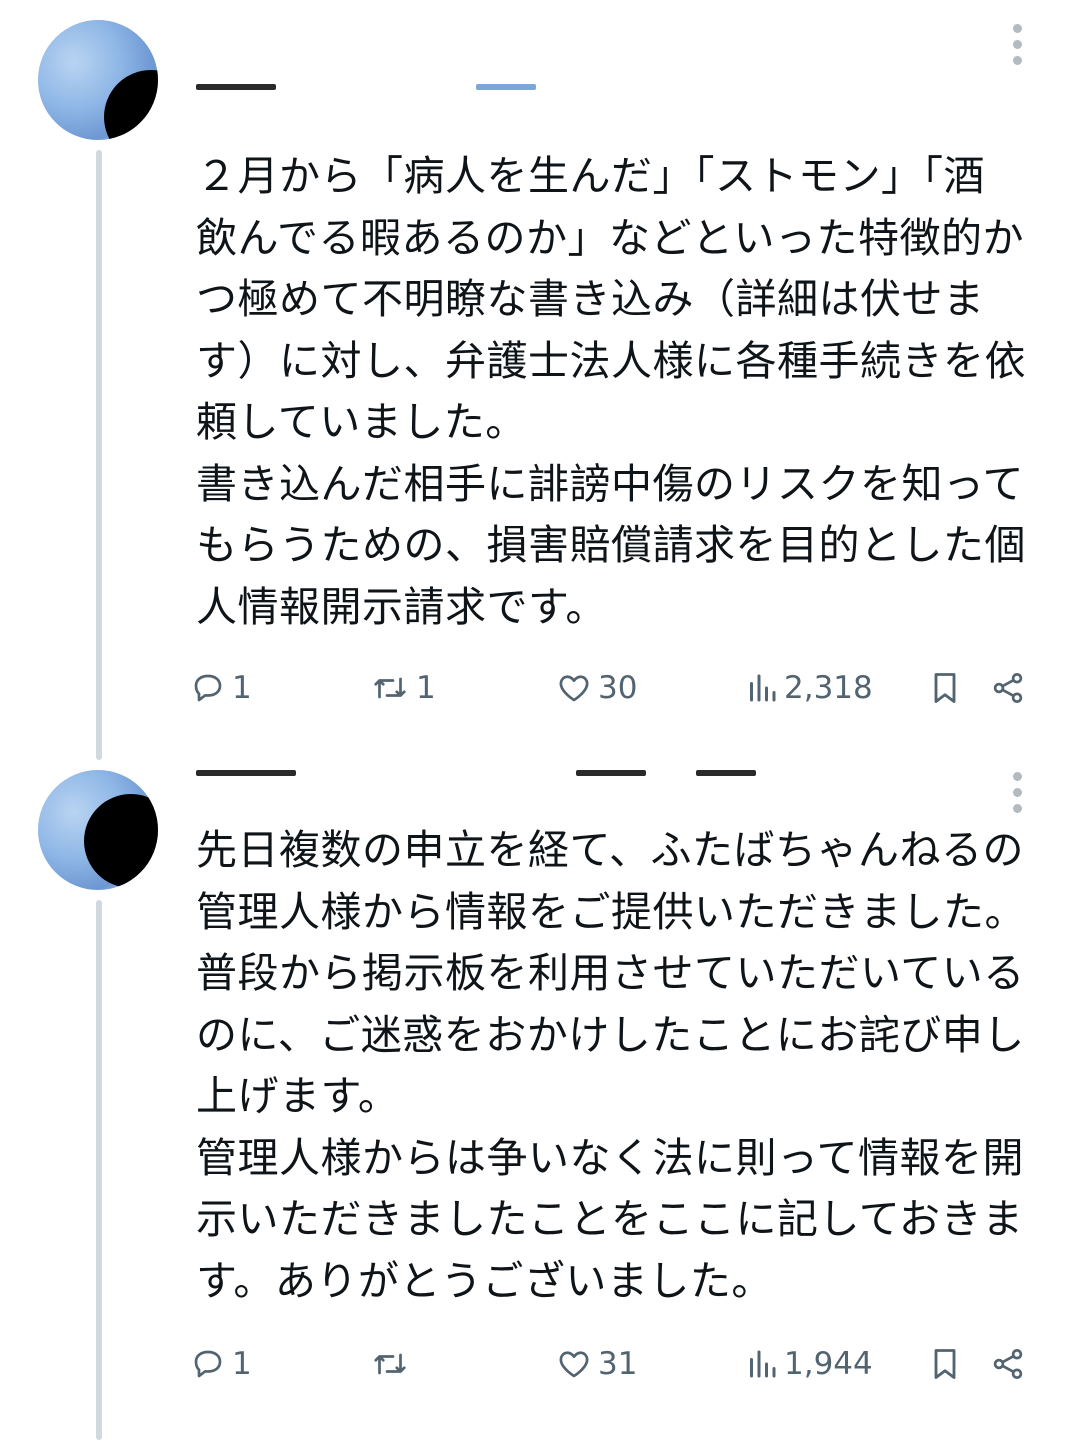 Image resolution: width=1080 pixels, height=1444 pixels. I want to click on tweet-actions: 1 1 30 2,318, so click(610, 688).